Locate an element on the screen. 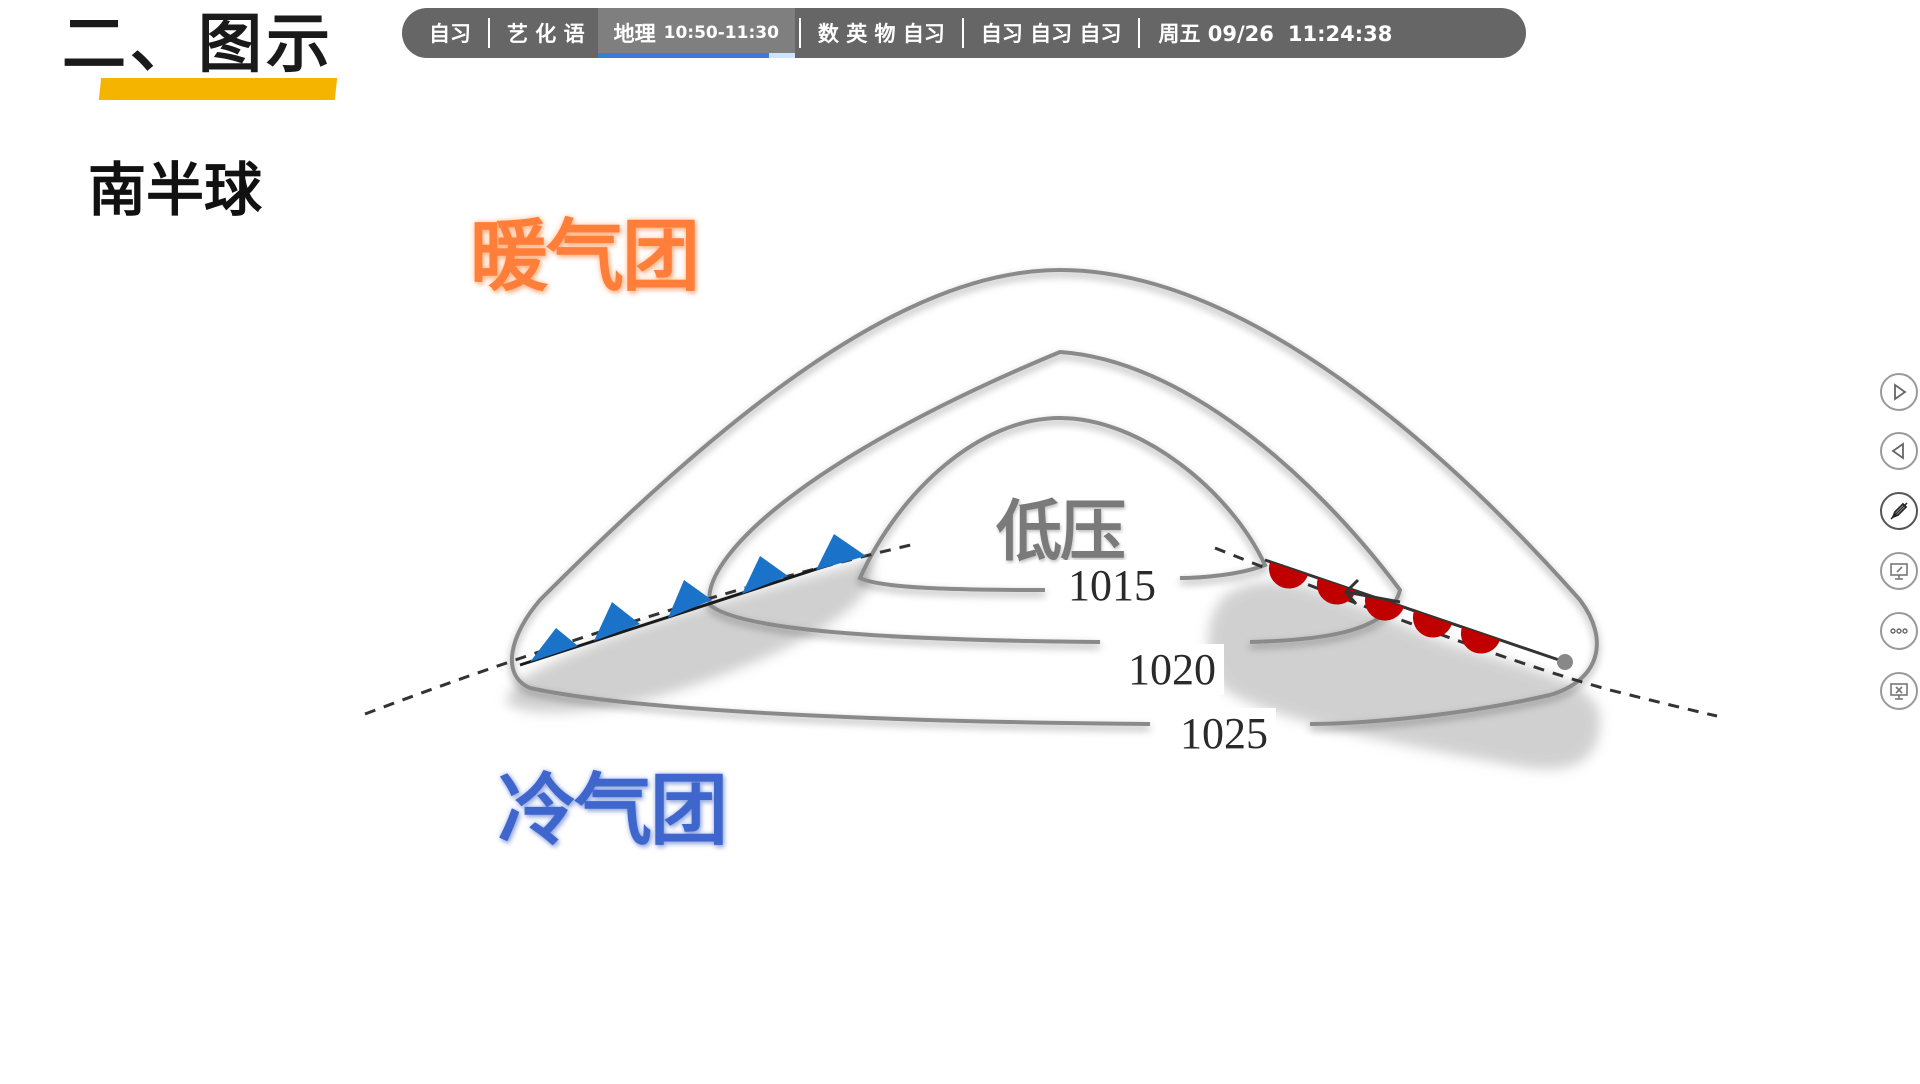 The width and height of the screenshot is (1920, 1084). screen-annotate-icon is located at coordinates (1899, 571).